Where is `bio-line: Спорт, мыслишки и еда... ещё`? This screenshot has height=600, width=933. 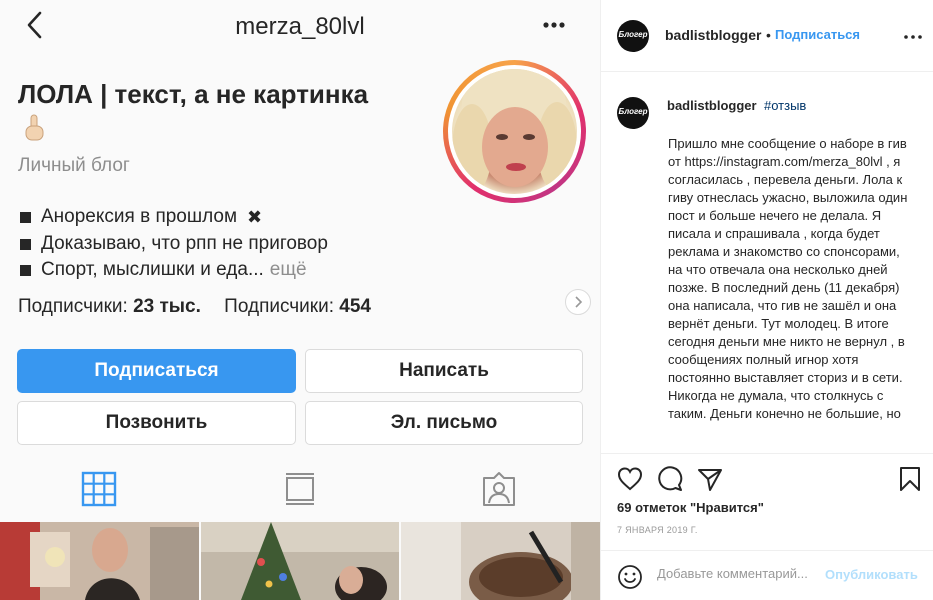
bio-line: Спорт, мыслишки и еда... ещё is located at coordinates (163, 270).